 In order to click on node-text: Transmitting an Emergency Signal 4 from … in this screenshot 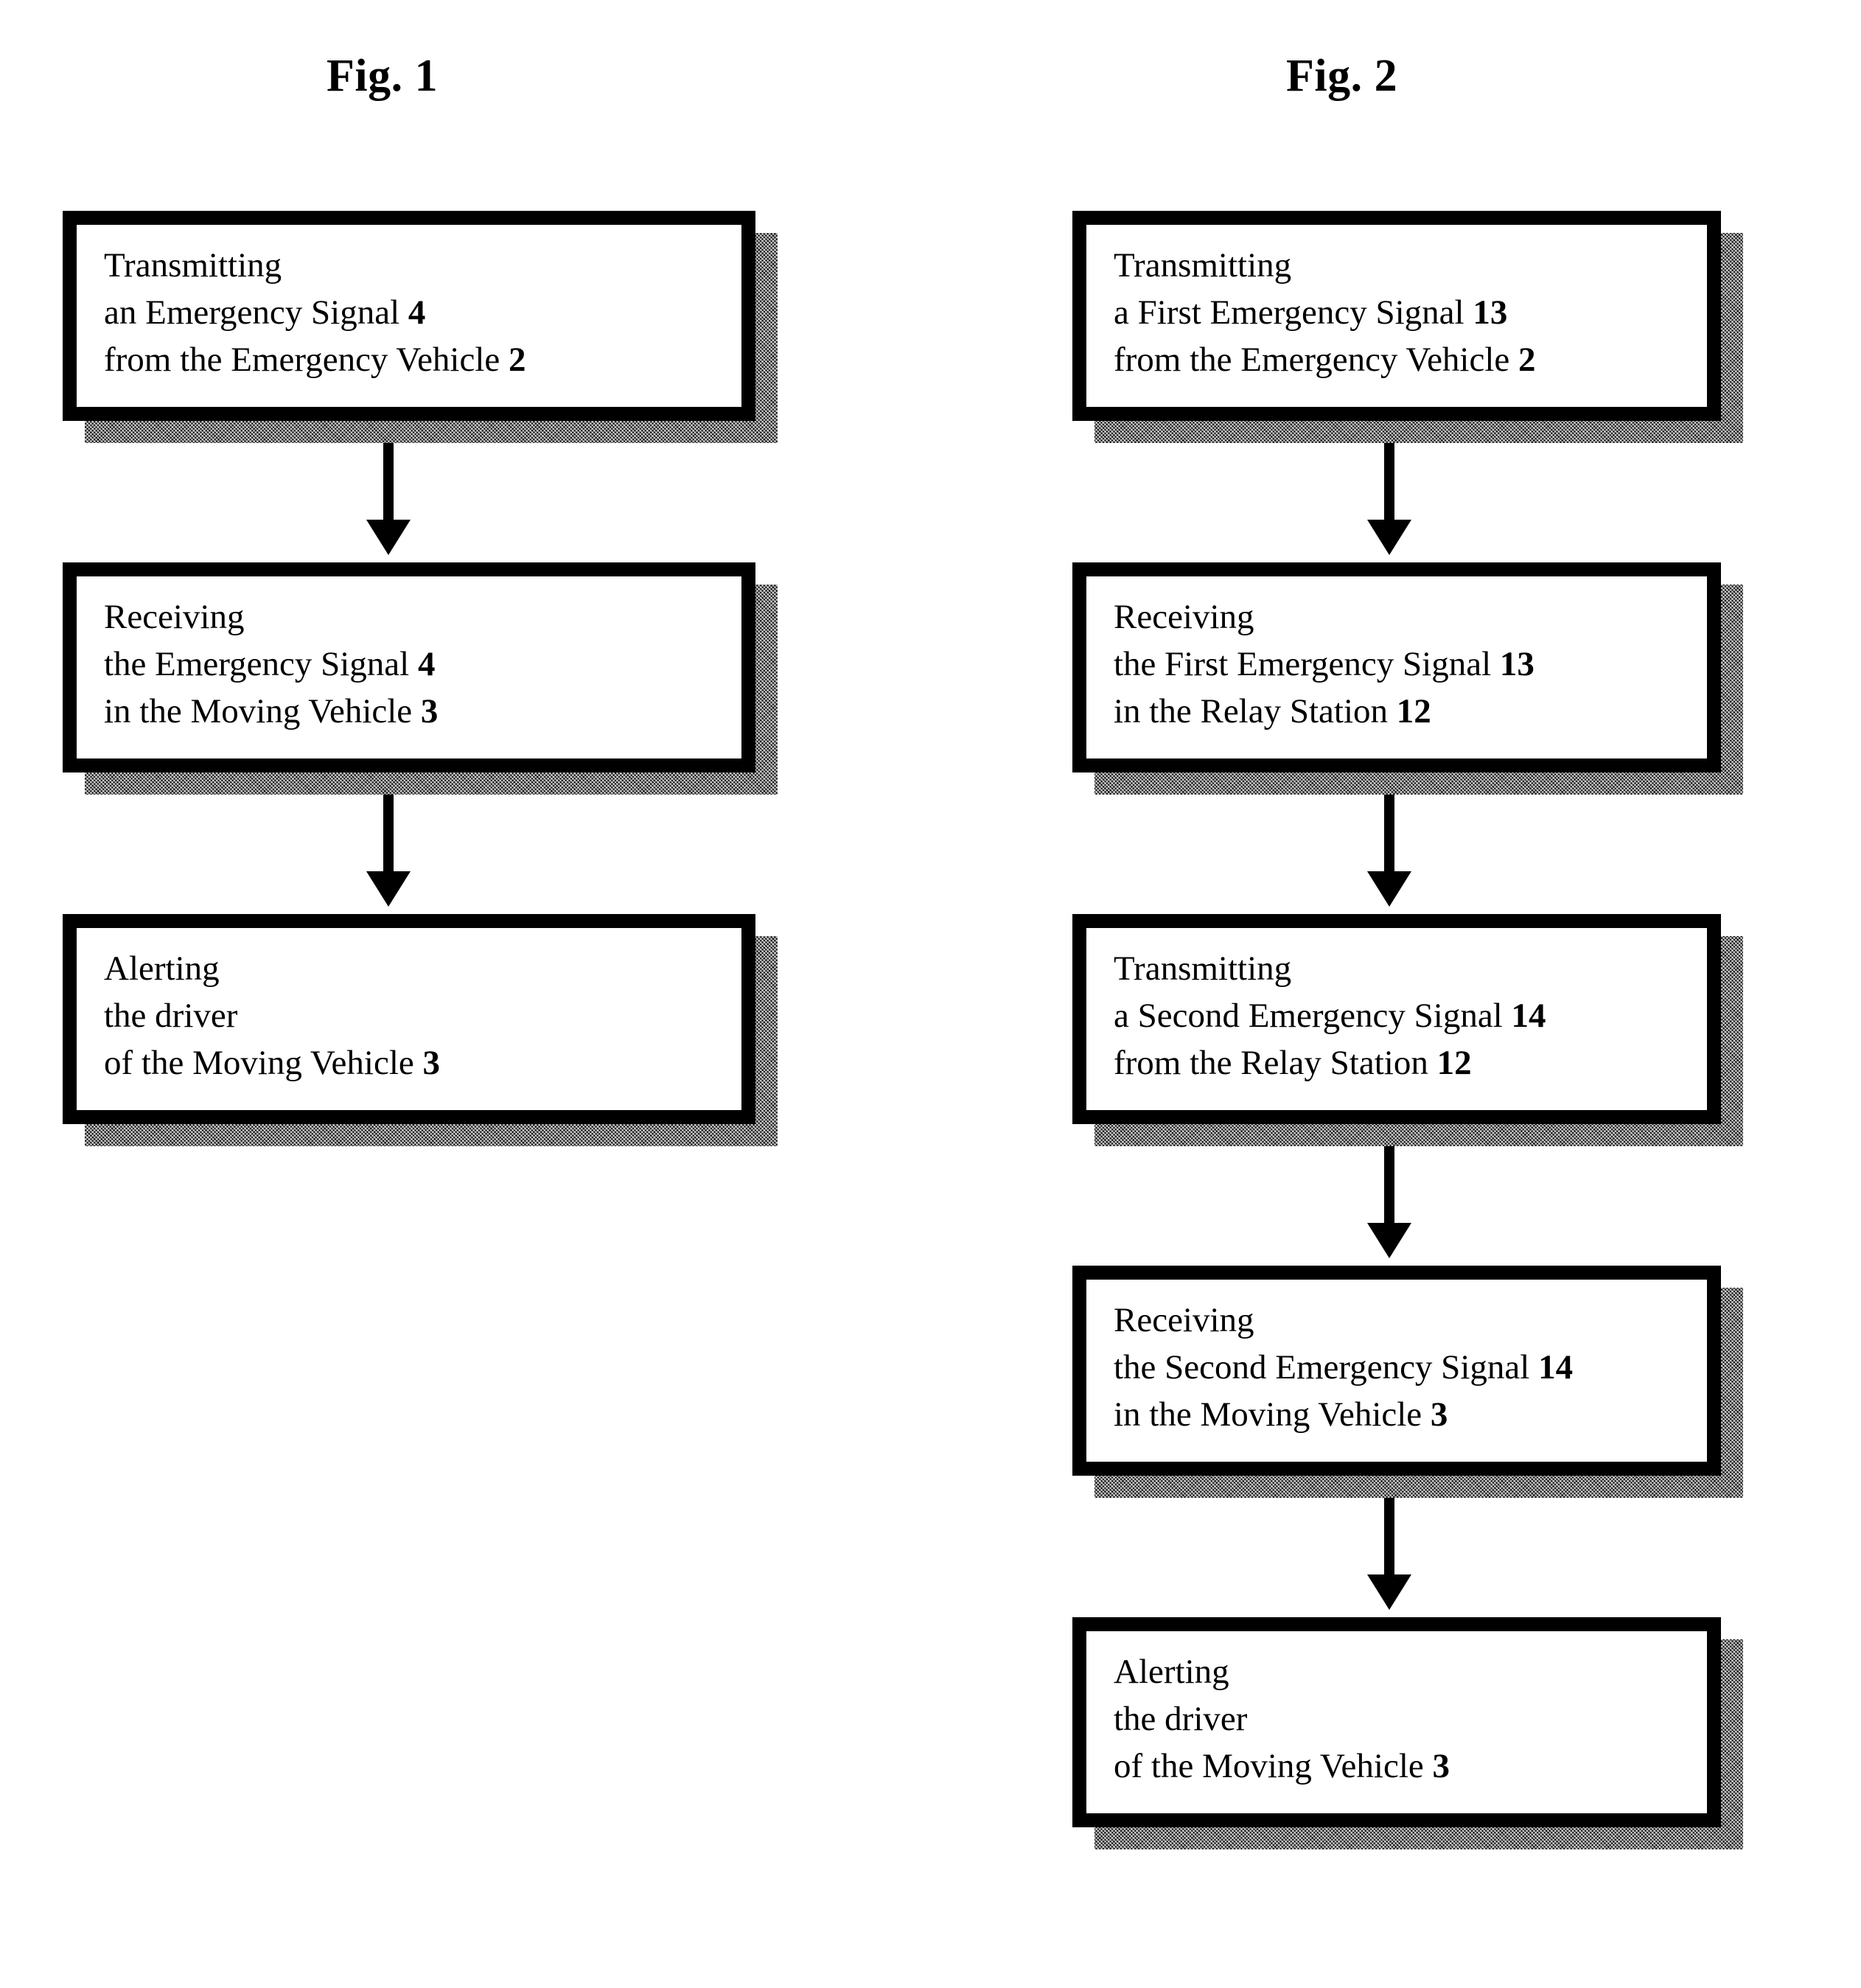, I will do `click(421, 312)`.